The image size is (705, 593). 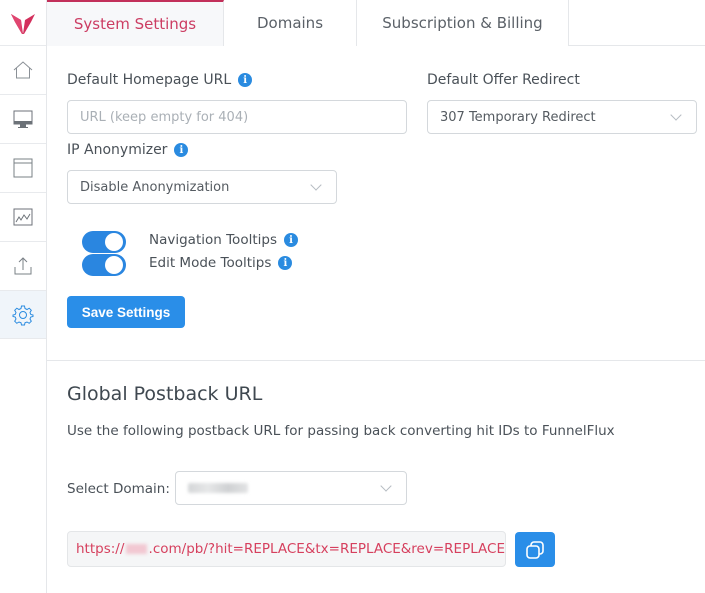 I want to click on monitor-icon, so click(x=23, y=119).